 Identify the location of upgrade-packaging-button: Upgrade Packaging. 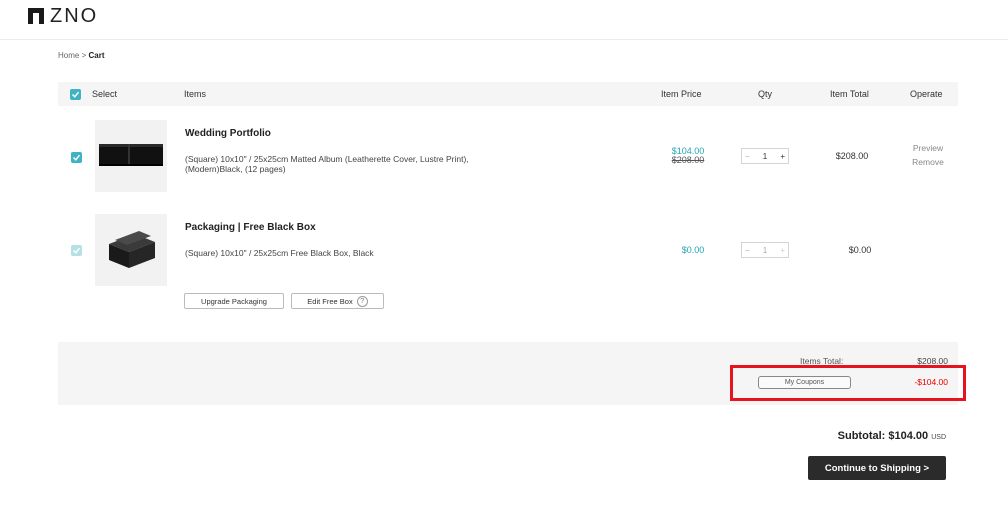
(234, 301).